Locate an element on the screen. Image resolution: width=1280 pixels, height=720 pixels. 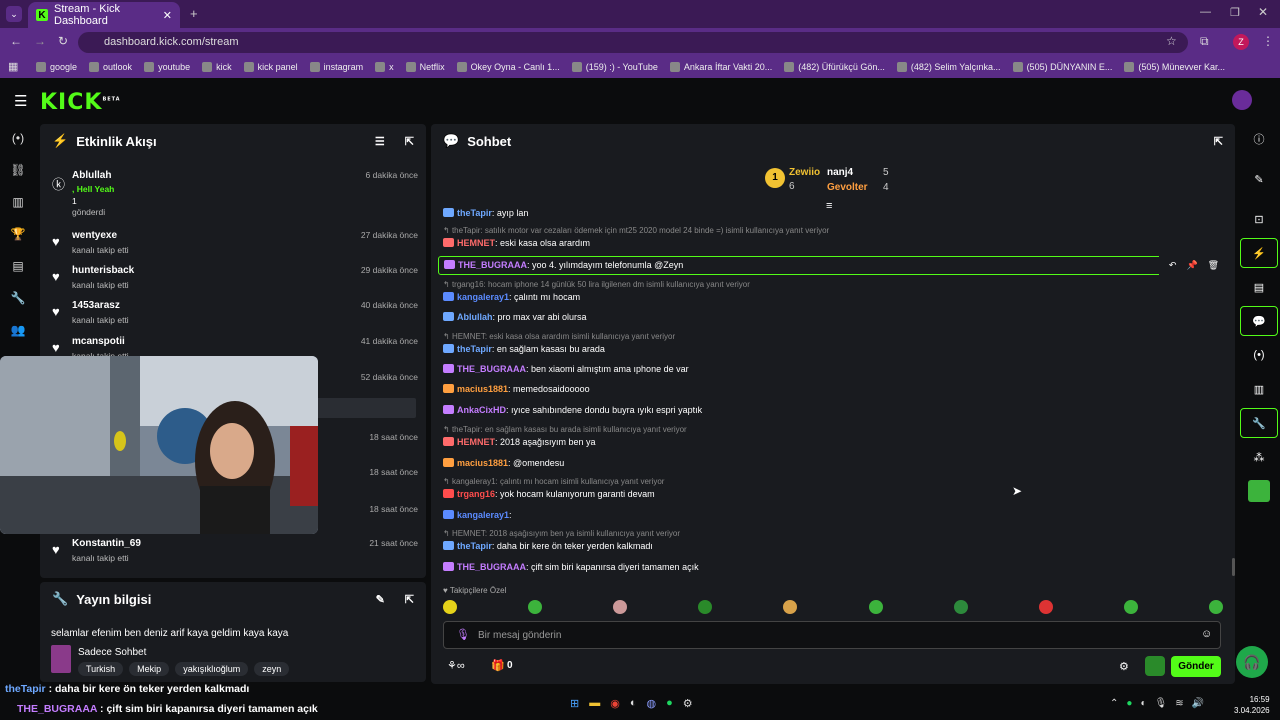
chat-username: AnkaCixHD is located at coordinates (481, 410).